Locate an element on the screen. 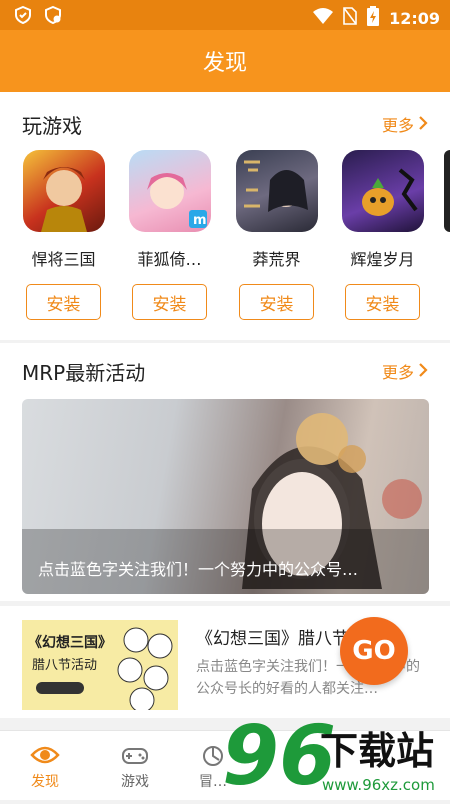  app-header: 发现 is located at coordinates (225, 61).